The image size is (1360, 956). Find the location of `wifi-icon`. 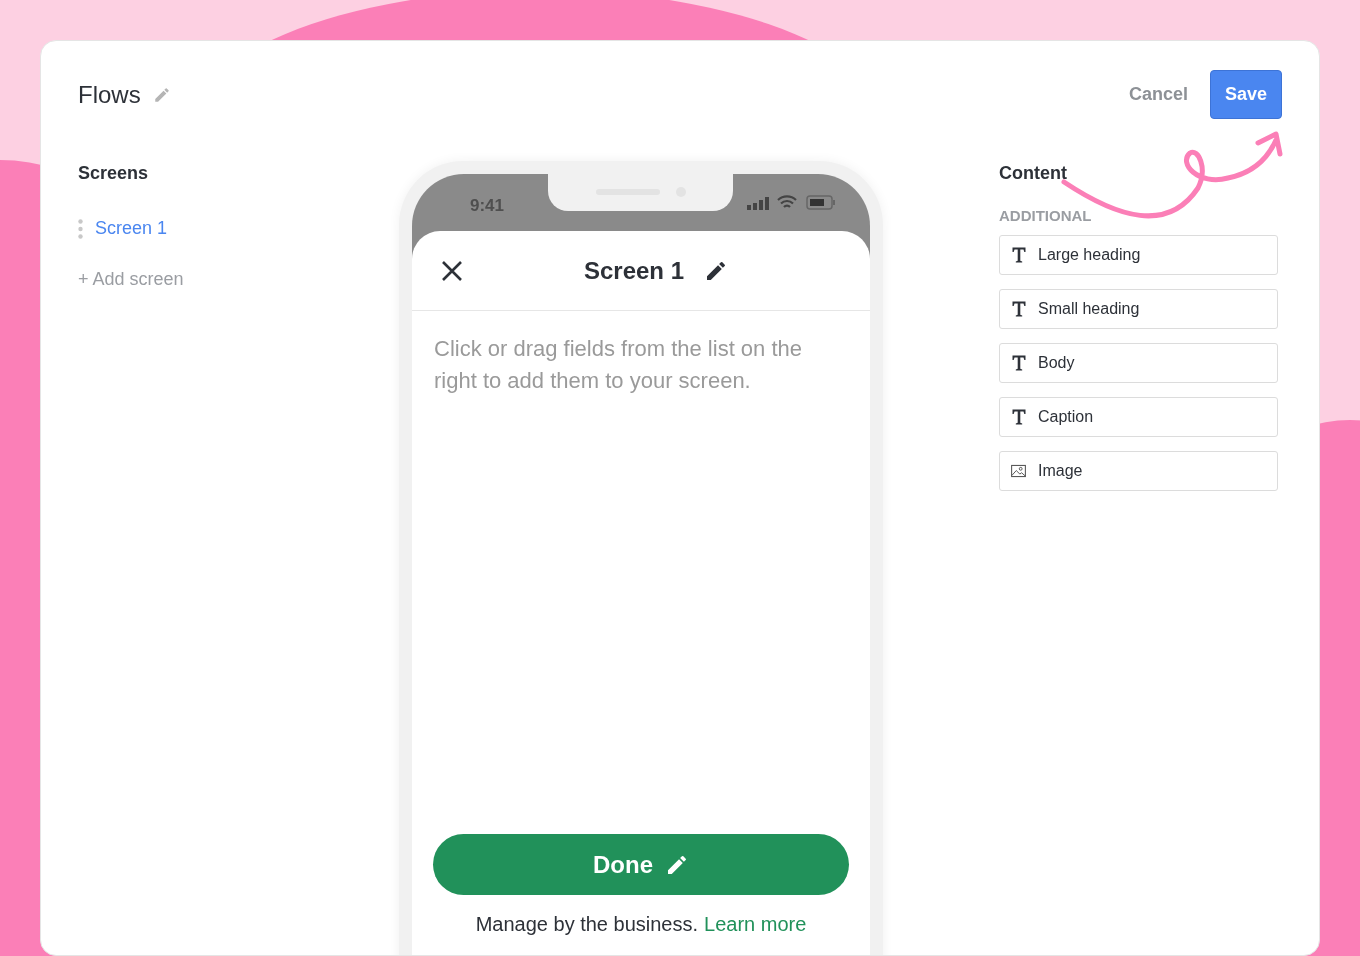

wifi-icon is located at coordinates (787, 202).